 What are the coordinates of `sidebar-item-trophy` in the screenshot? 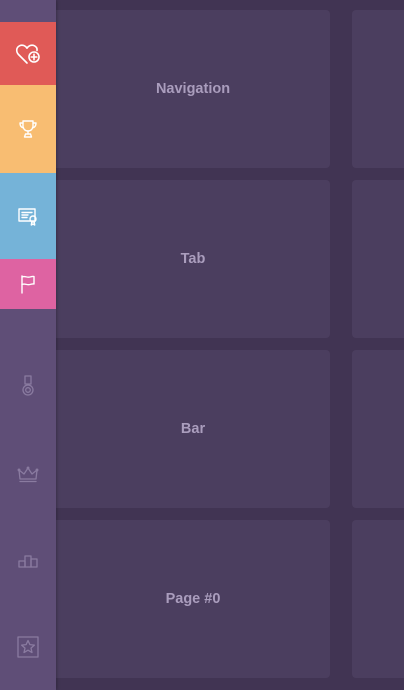 It's located at (28, 129).